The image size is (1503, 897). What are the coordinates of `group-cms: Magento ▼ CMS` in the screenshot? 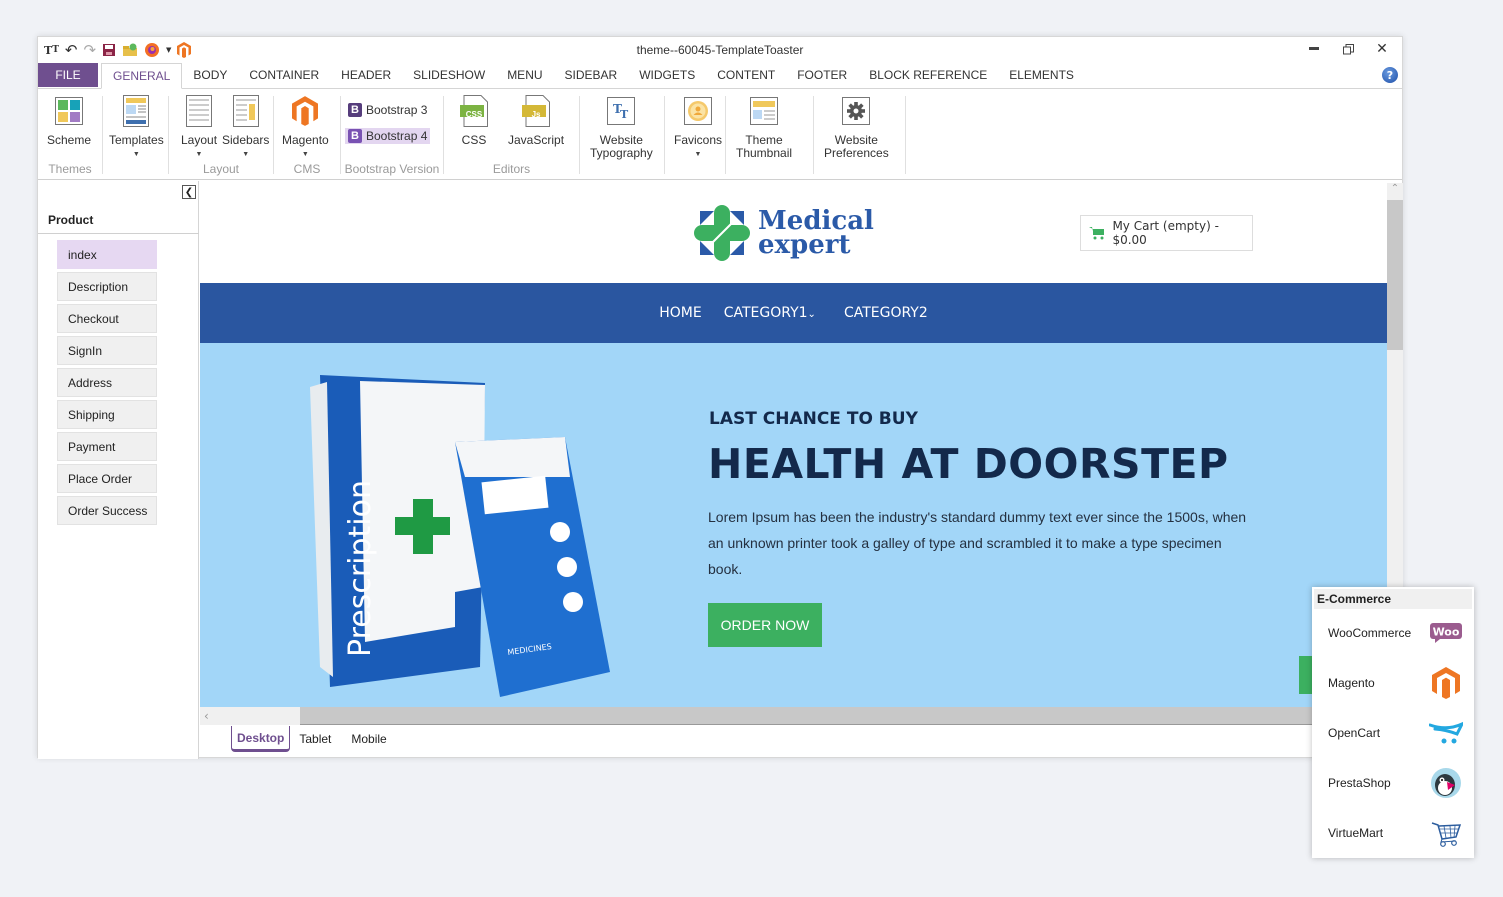 It's located at (307, 135).